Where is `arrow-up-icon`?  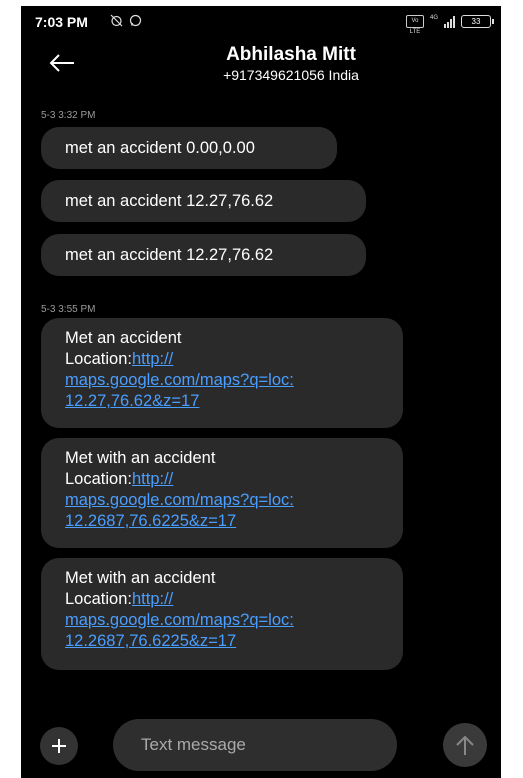 arrow-up-icon is located at coordinates (465, 745).